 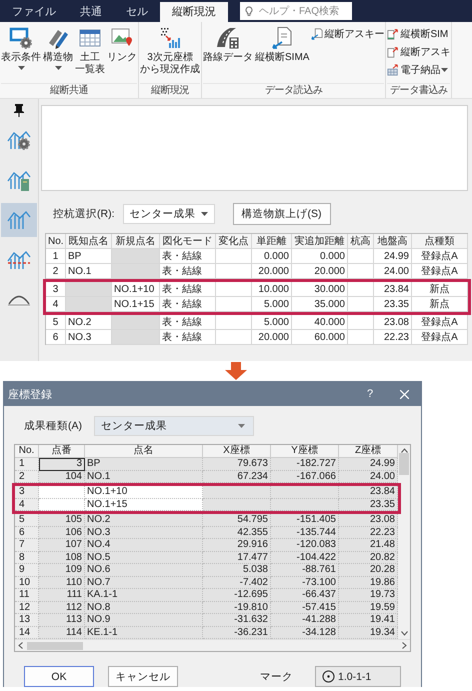 I want to click on table-cell: 2, so click(x=27, y=476).